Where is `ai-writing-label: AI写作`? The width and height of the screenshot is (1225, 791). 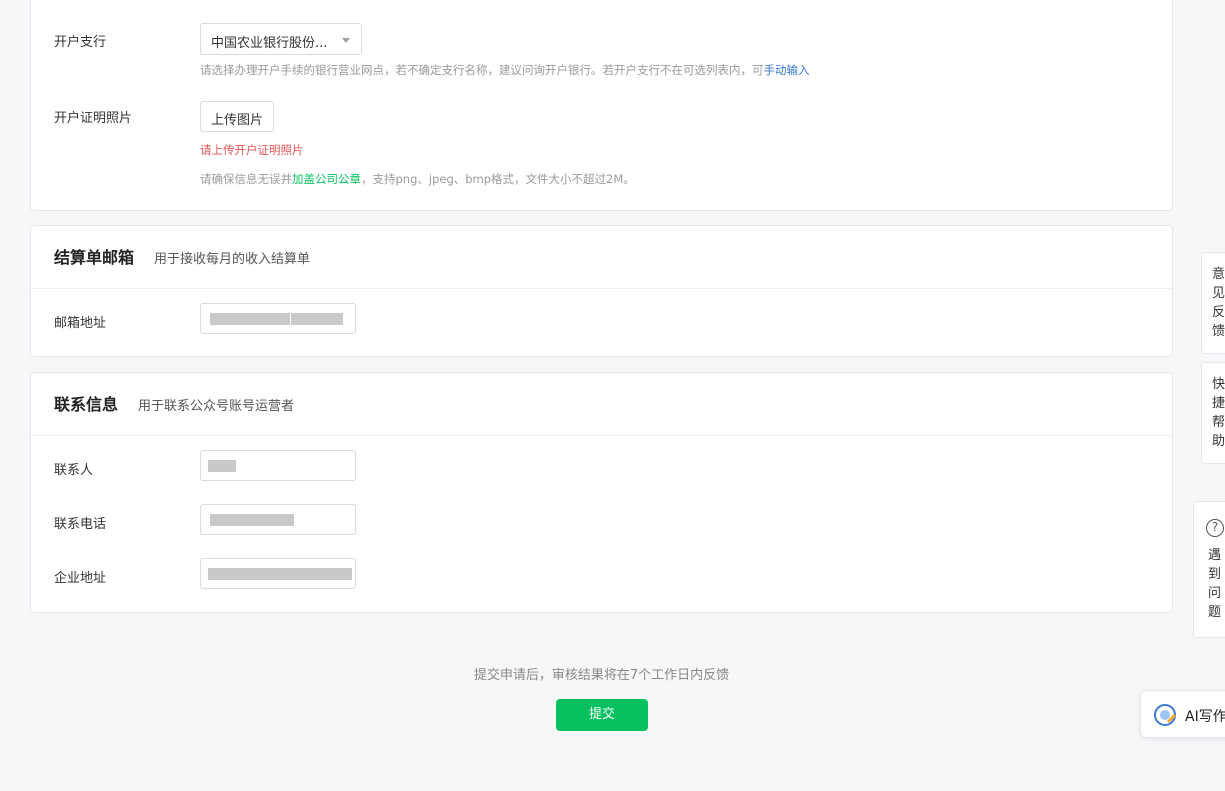
ai-writing-label: AI写作 is located at coordinates (1205, 717).